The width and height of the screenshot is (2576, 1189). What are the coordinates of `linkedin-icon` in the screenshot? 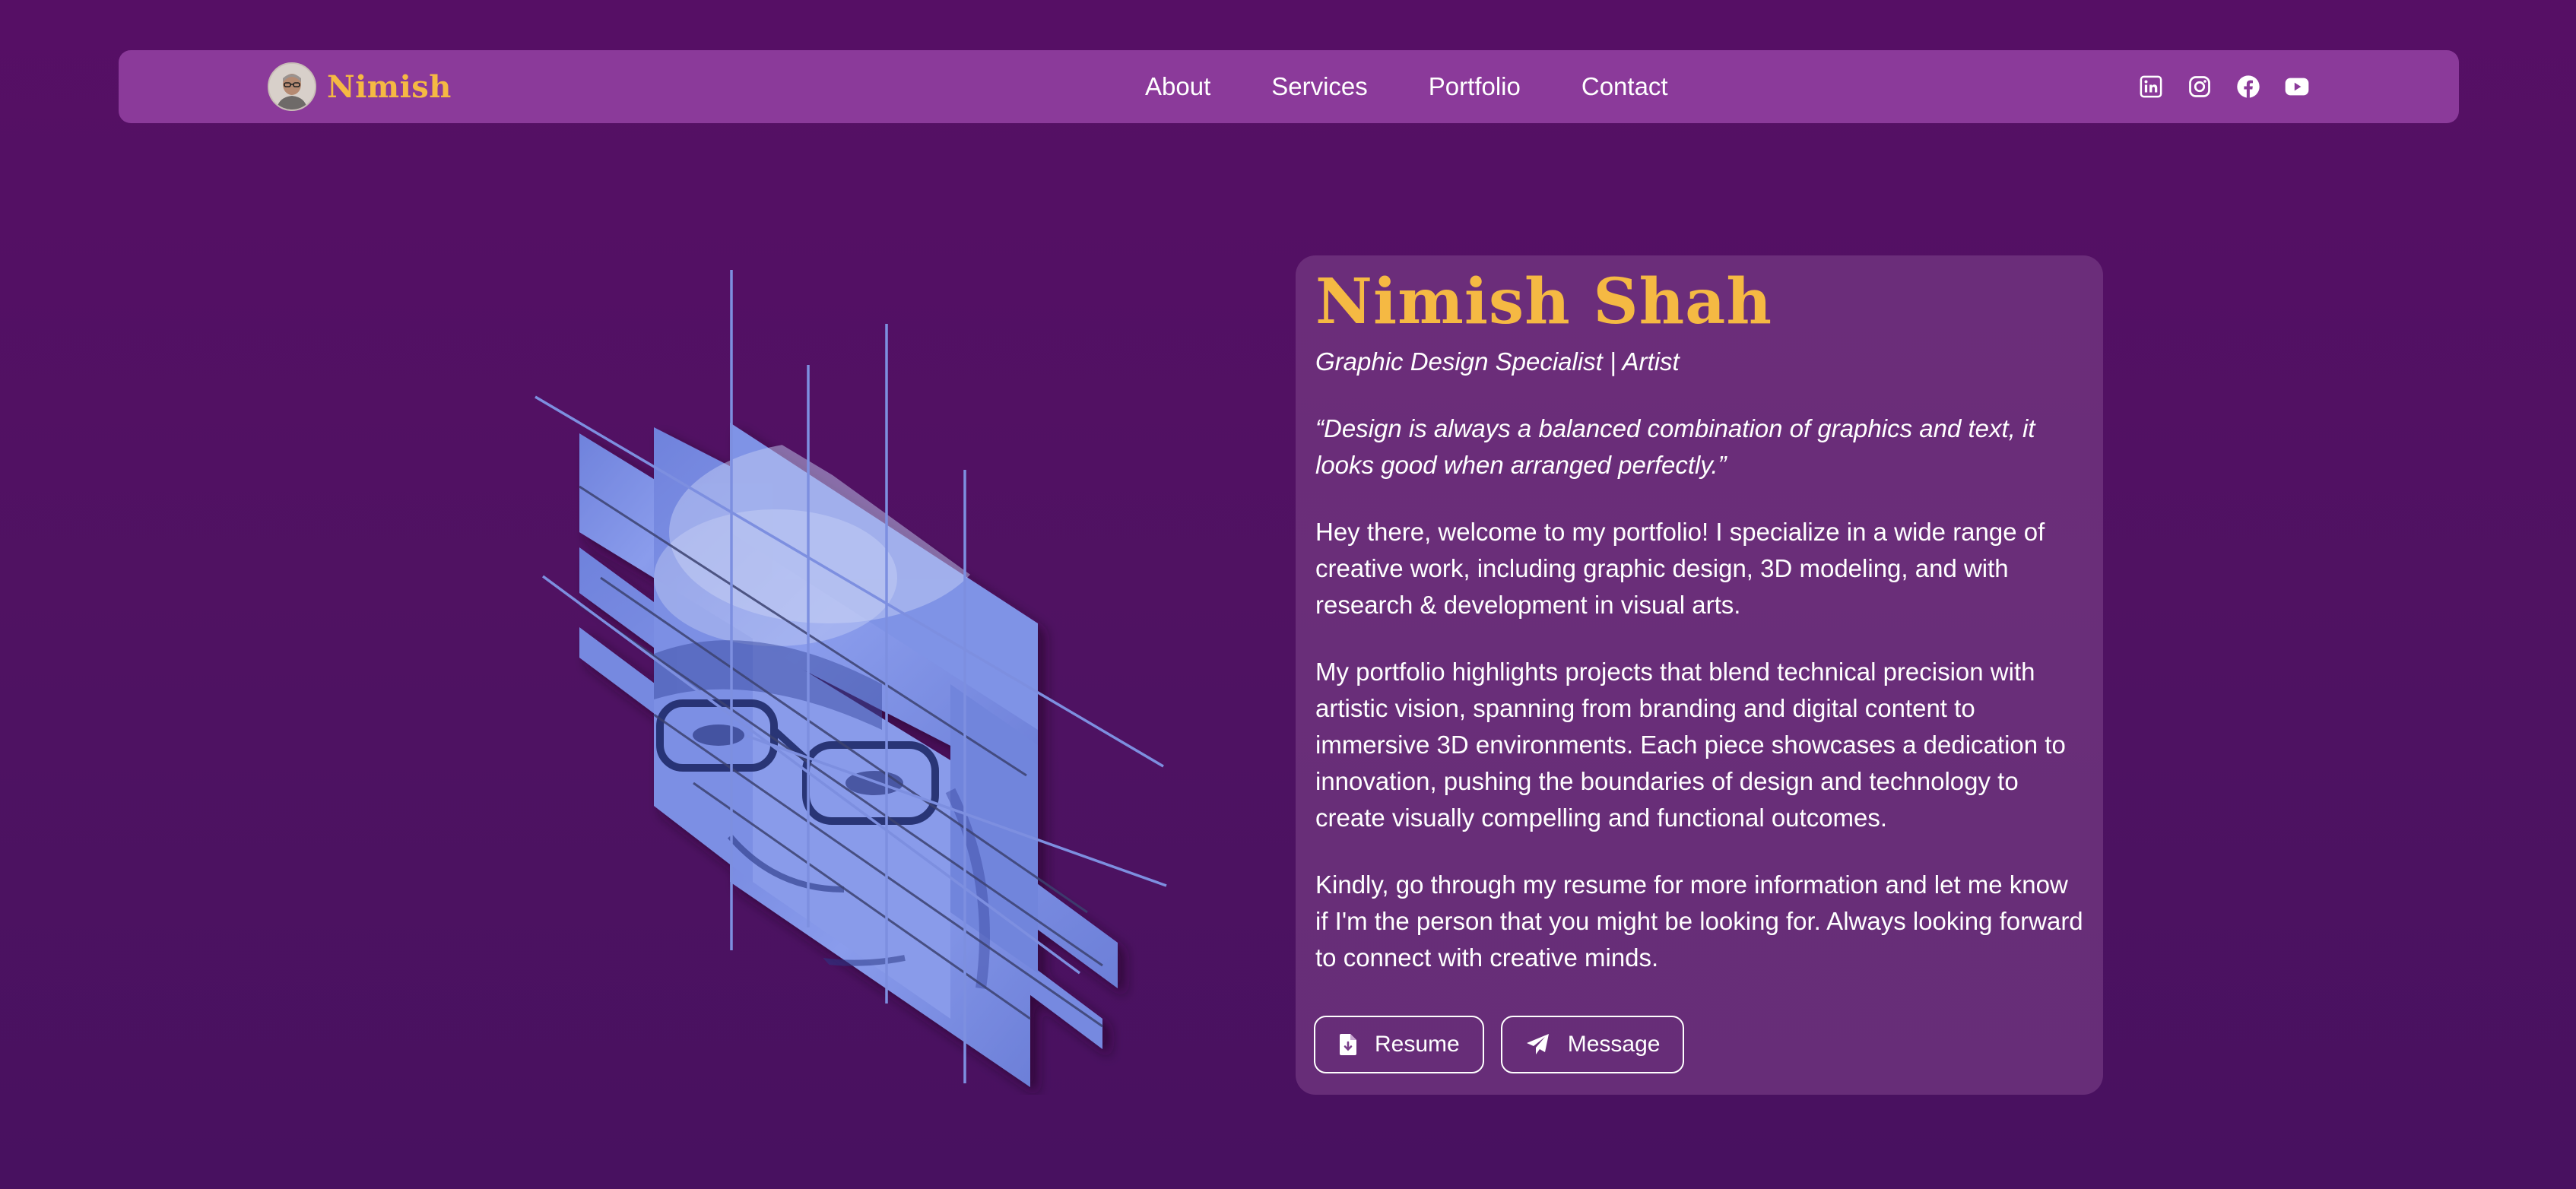 It's located at (2151, 87).